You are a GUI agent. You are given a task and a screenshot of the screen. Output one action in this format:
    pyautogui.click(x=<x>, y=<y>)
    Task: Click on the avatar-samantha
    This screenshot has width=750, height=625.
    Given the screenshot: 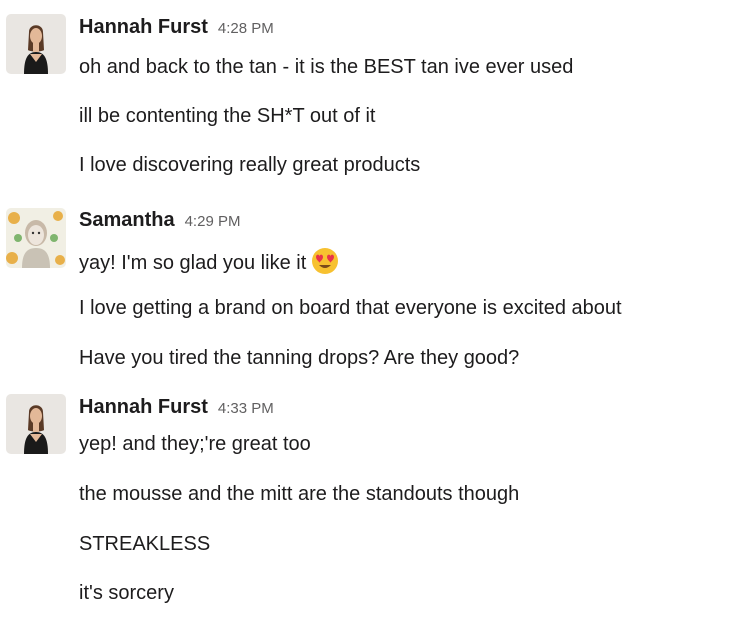 What is the action you would take?
    pyautogui.click(x=36, y=238)
    